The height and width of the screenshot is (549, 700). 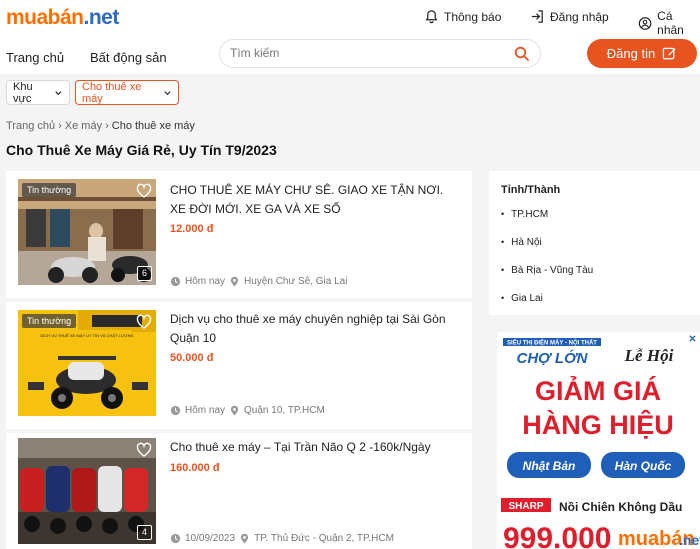 I want to click on listing-price: 12.000 đ, so click(x=192, y=229).